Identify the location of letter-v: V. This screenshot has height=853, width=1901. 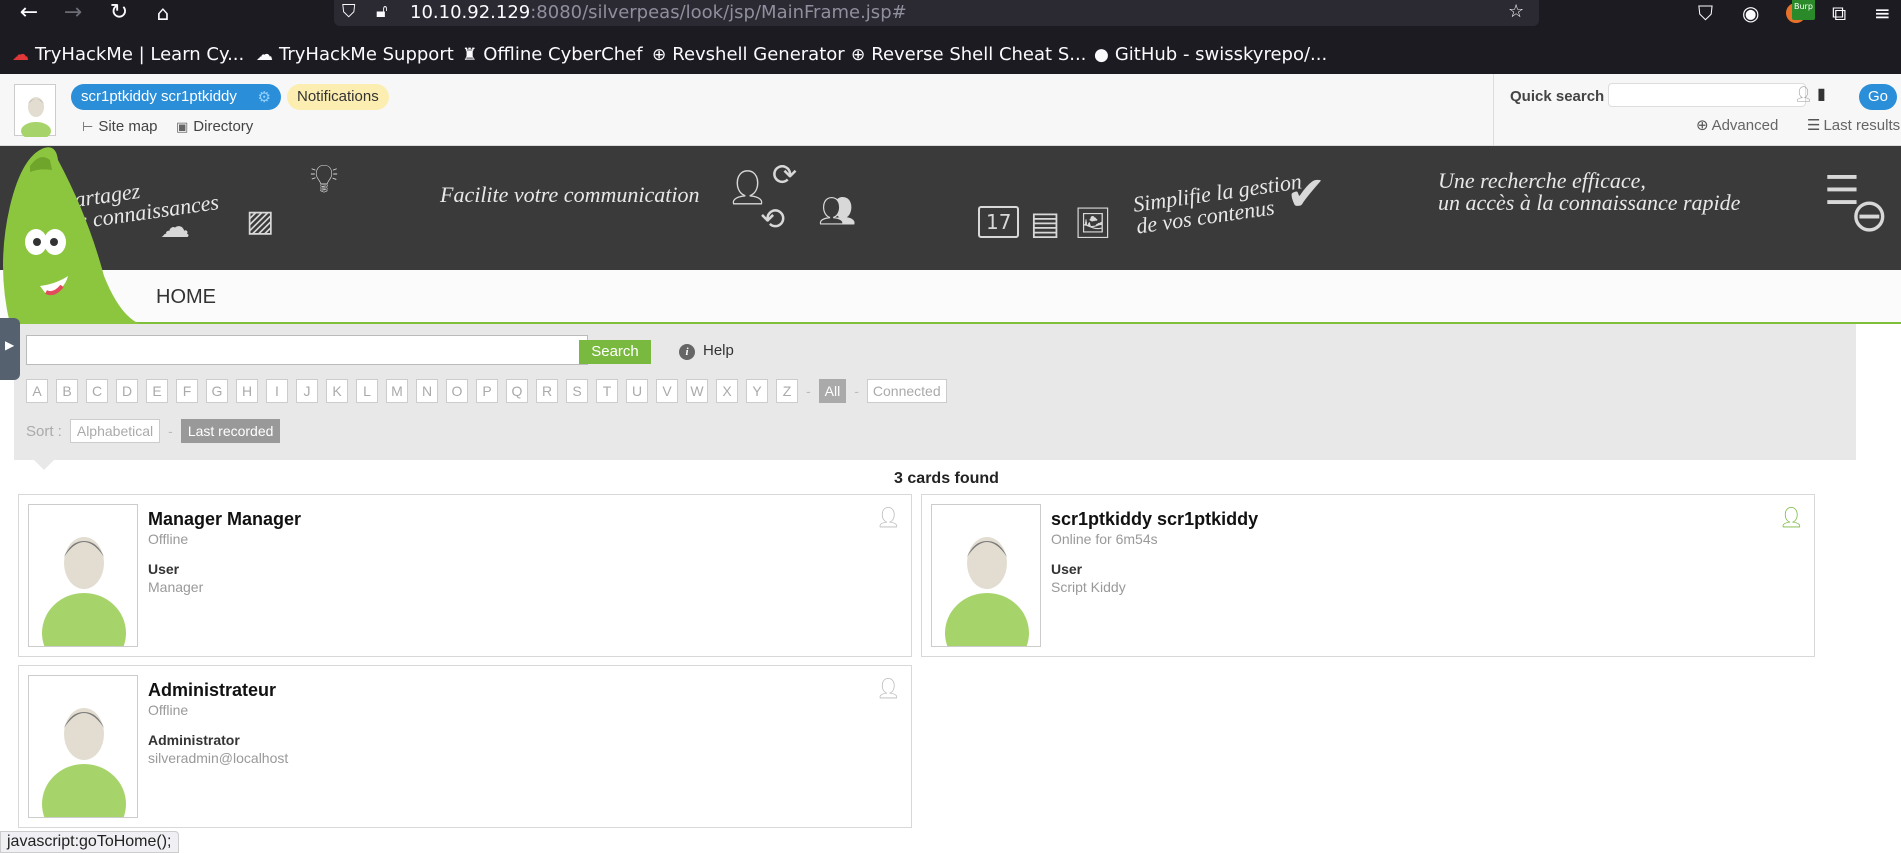
(667, 391).